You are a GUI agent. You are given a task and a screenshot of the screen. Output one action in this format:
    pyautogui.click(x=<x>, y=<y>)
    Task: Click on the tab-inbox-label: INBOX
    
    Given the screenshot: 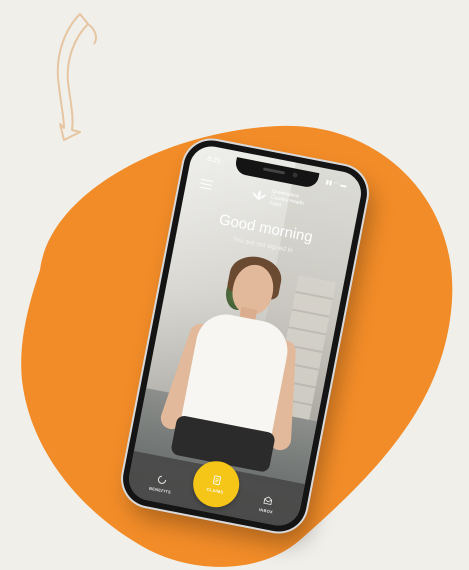 What is the action you would take?
    pyautogui.click(x=266, y=510)
    